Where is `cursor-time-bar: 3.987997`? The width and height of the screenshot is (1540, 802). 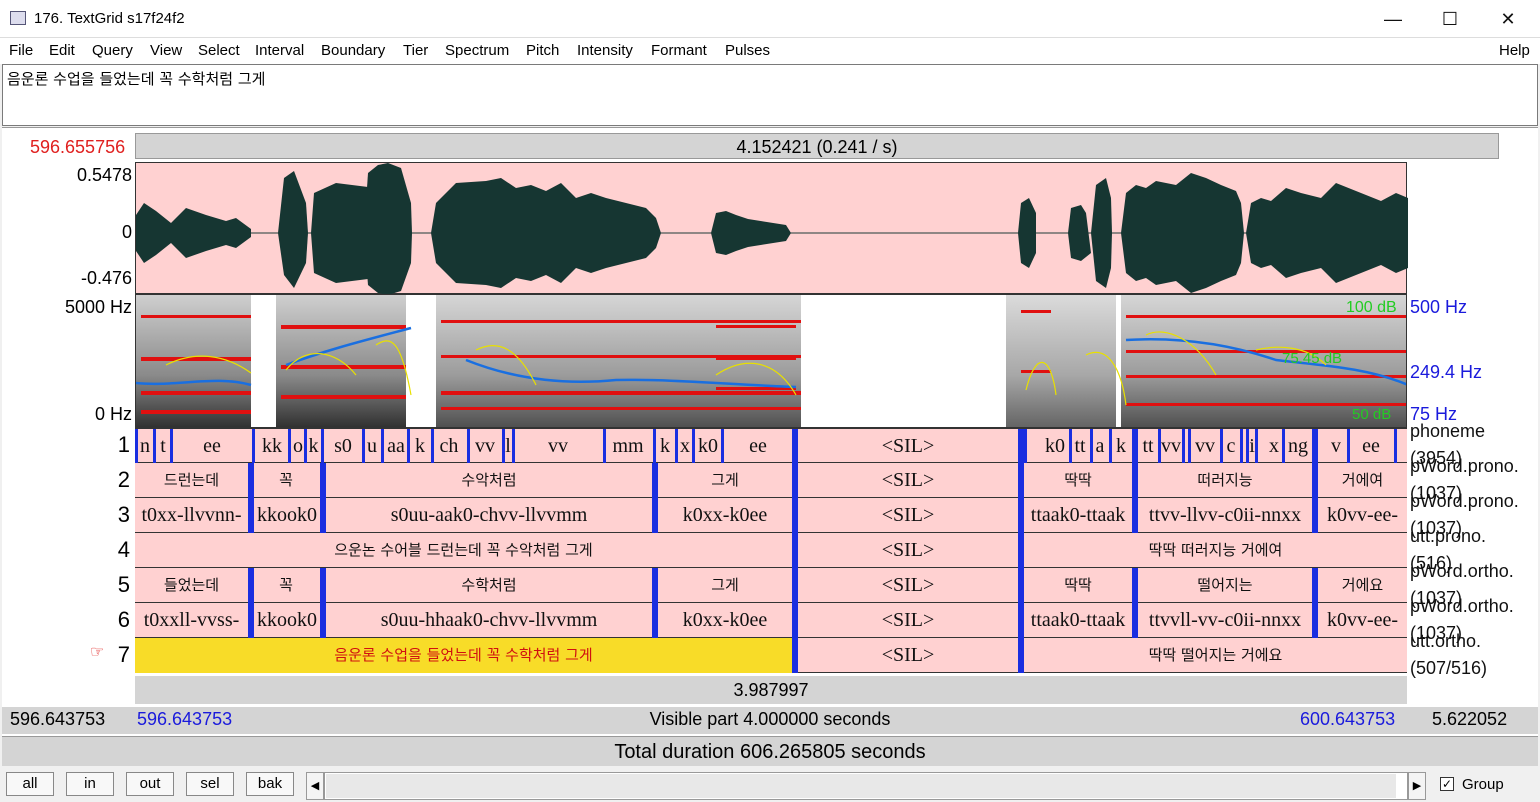
cursor-time-bar: 3.987997 is located at coordinates (771, 690).